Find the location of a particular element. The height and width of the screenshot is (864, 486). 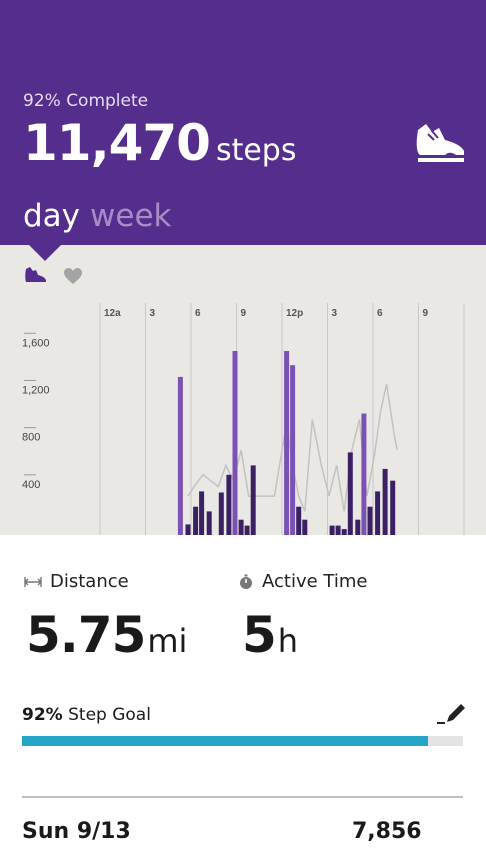

steps-unit: steps is located at coordinates (256, 150).